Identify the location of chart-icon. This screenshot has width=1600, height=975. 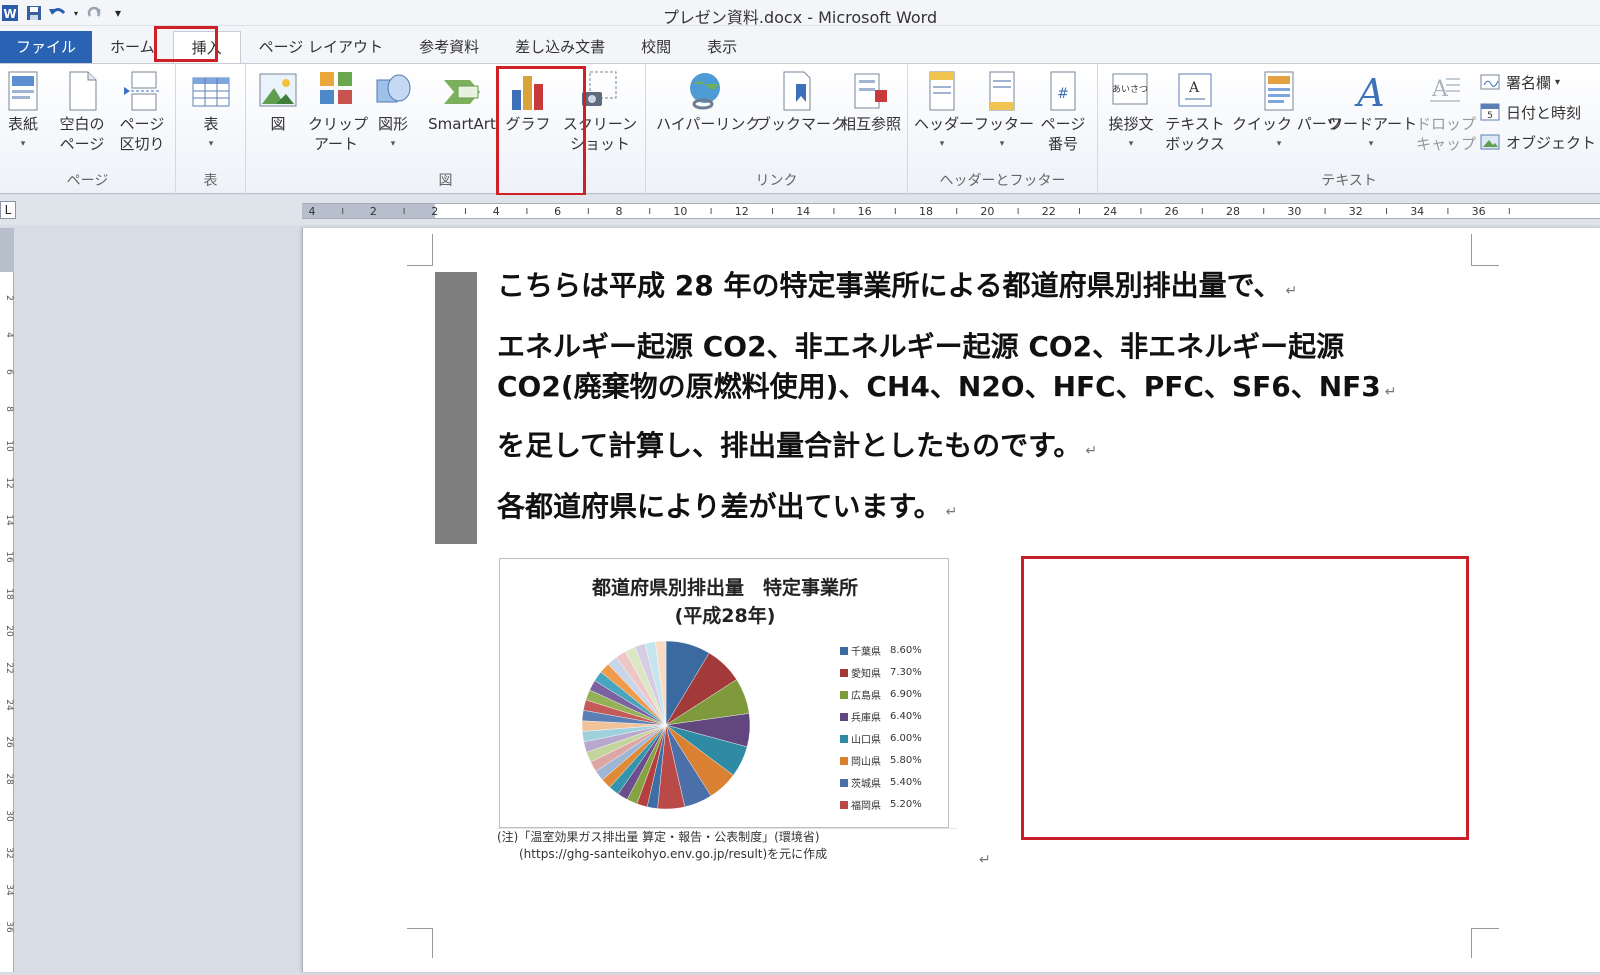
(528, 91).